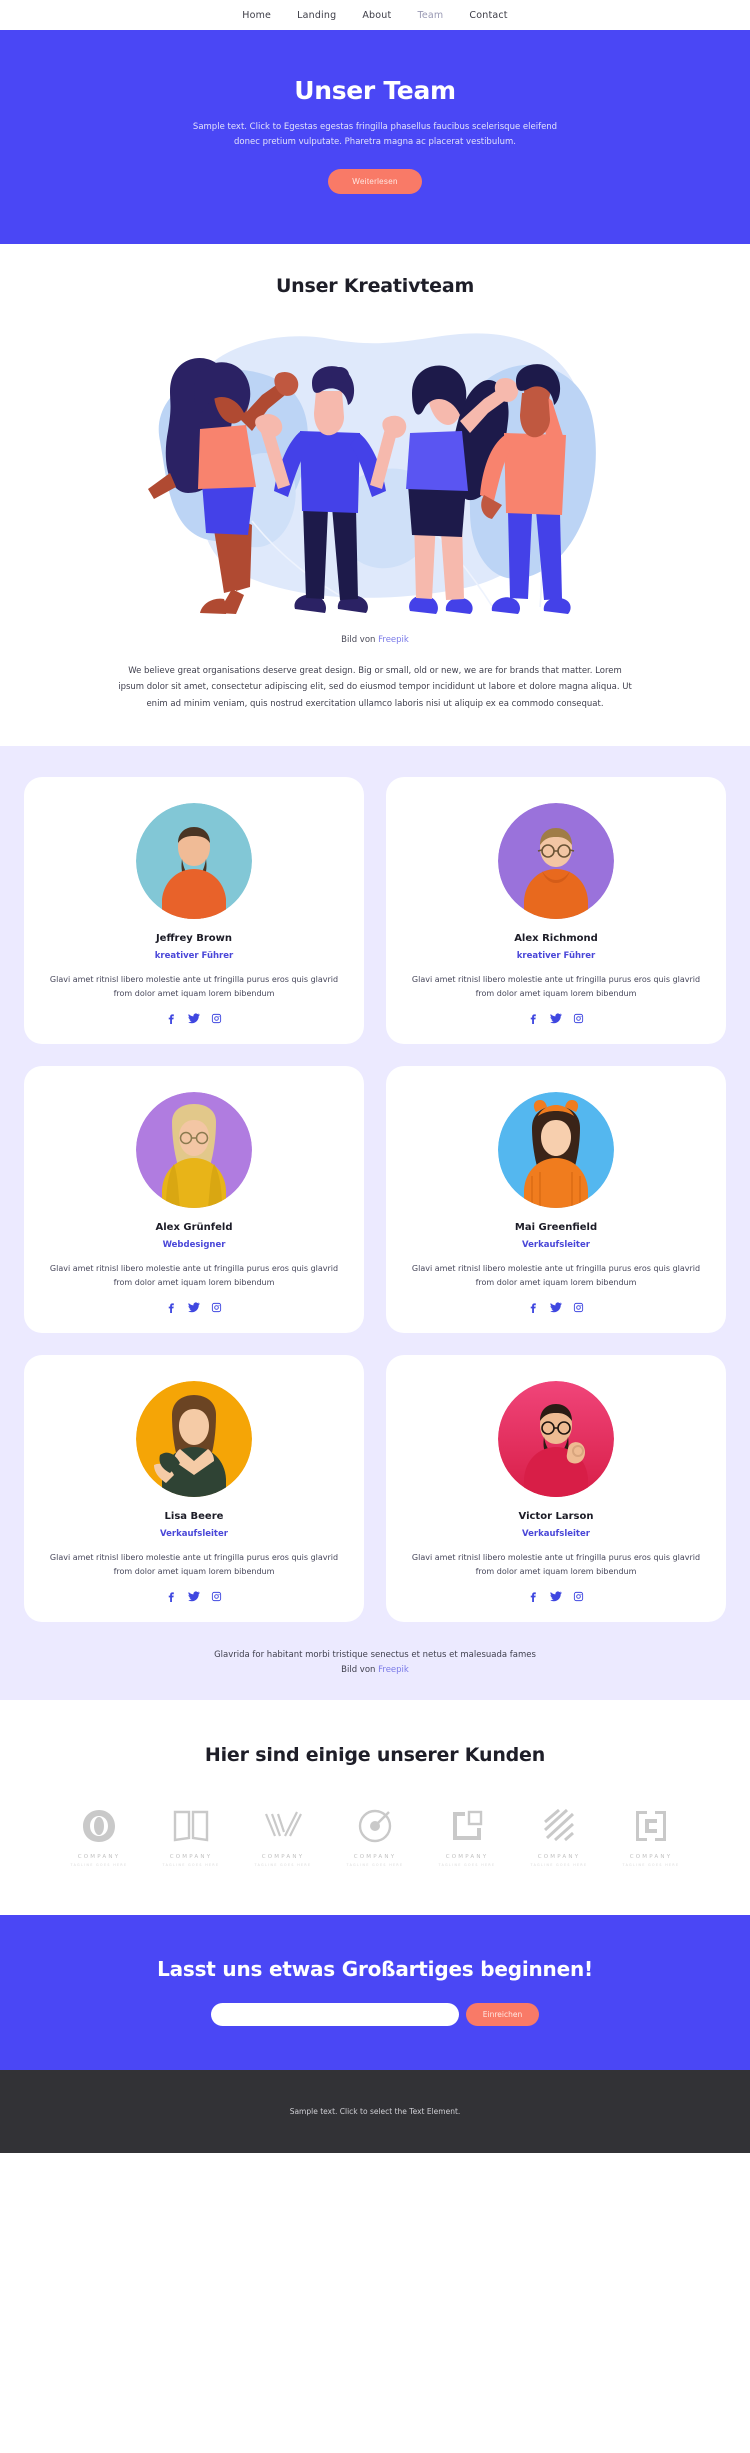 This screenshot has height=2453, width=750. I want to click on cta-title: Lasst uns etwas Großartiges beginnen!, so click(375, 1969).